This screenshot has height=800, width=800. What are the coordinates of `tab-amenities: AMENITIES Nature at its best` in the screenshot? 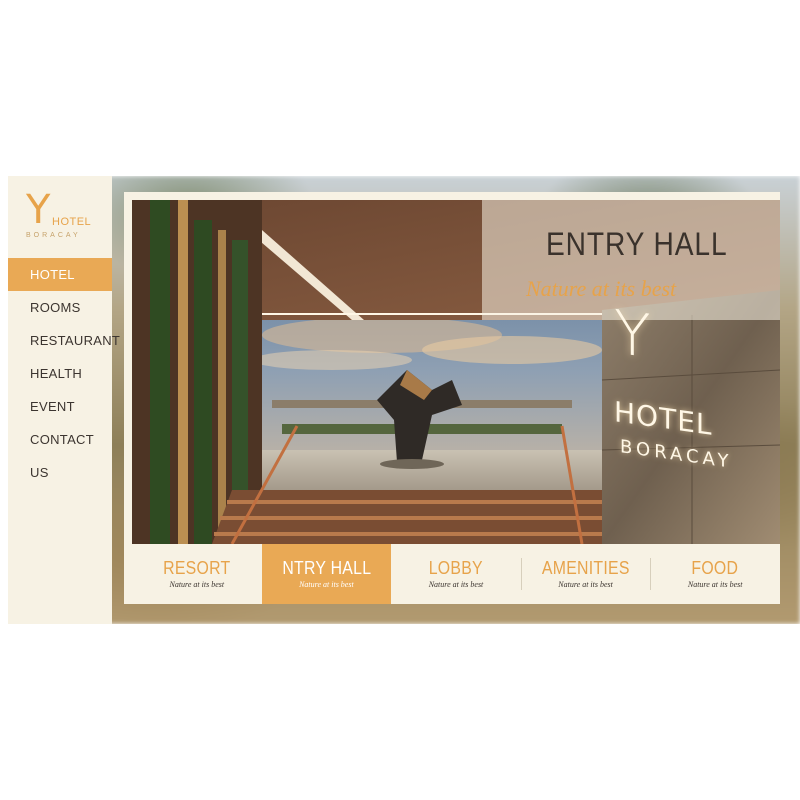 It's located at (585, 574).